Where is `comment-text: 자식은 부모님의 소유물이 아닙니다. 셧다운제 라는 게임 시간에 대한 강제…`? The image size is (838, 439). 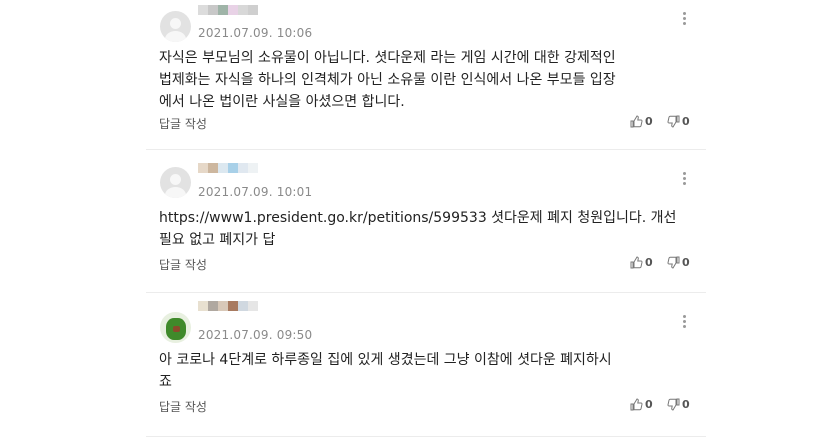 comment-text: 자식은 부모님의 소유물이 아닙니다. 셧다운제 라는 게임 시간에 대한 강제… is located at coordinates (424, 80).